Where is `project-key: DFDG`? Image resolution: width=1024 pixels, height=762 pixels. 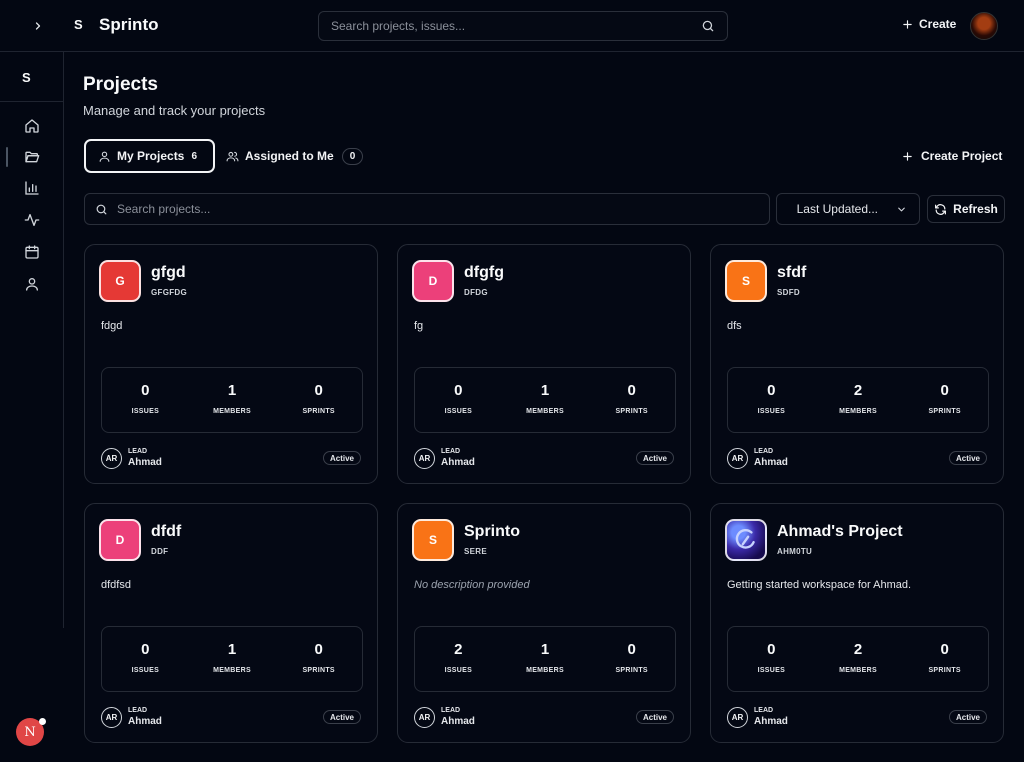 project-key: DFDG is located at coordinates (476, 292).